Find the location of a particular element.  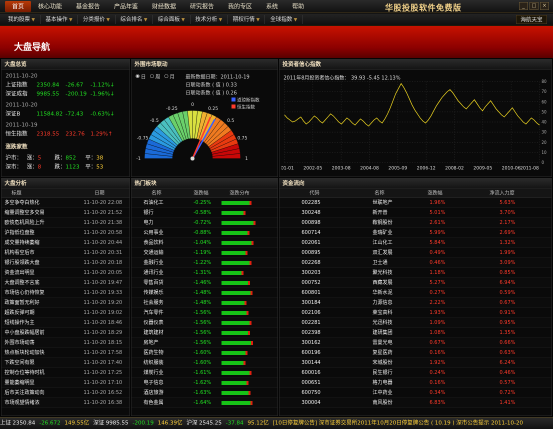

stock-name: 格力电器 is located at coordinates (383, 383).